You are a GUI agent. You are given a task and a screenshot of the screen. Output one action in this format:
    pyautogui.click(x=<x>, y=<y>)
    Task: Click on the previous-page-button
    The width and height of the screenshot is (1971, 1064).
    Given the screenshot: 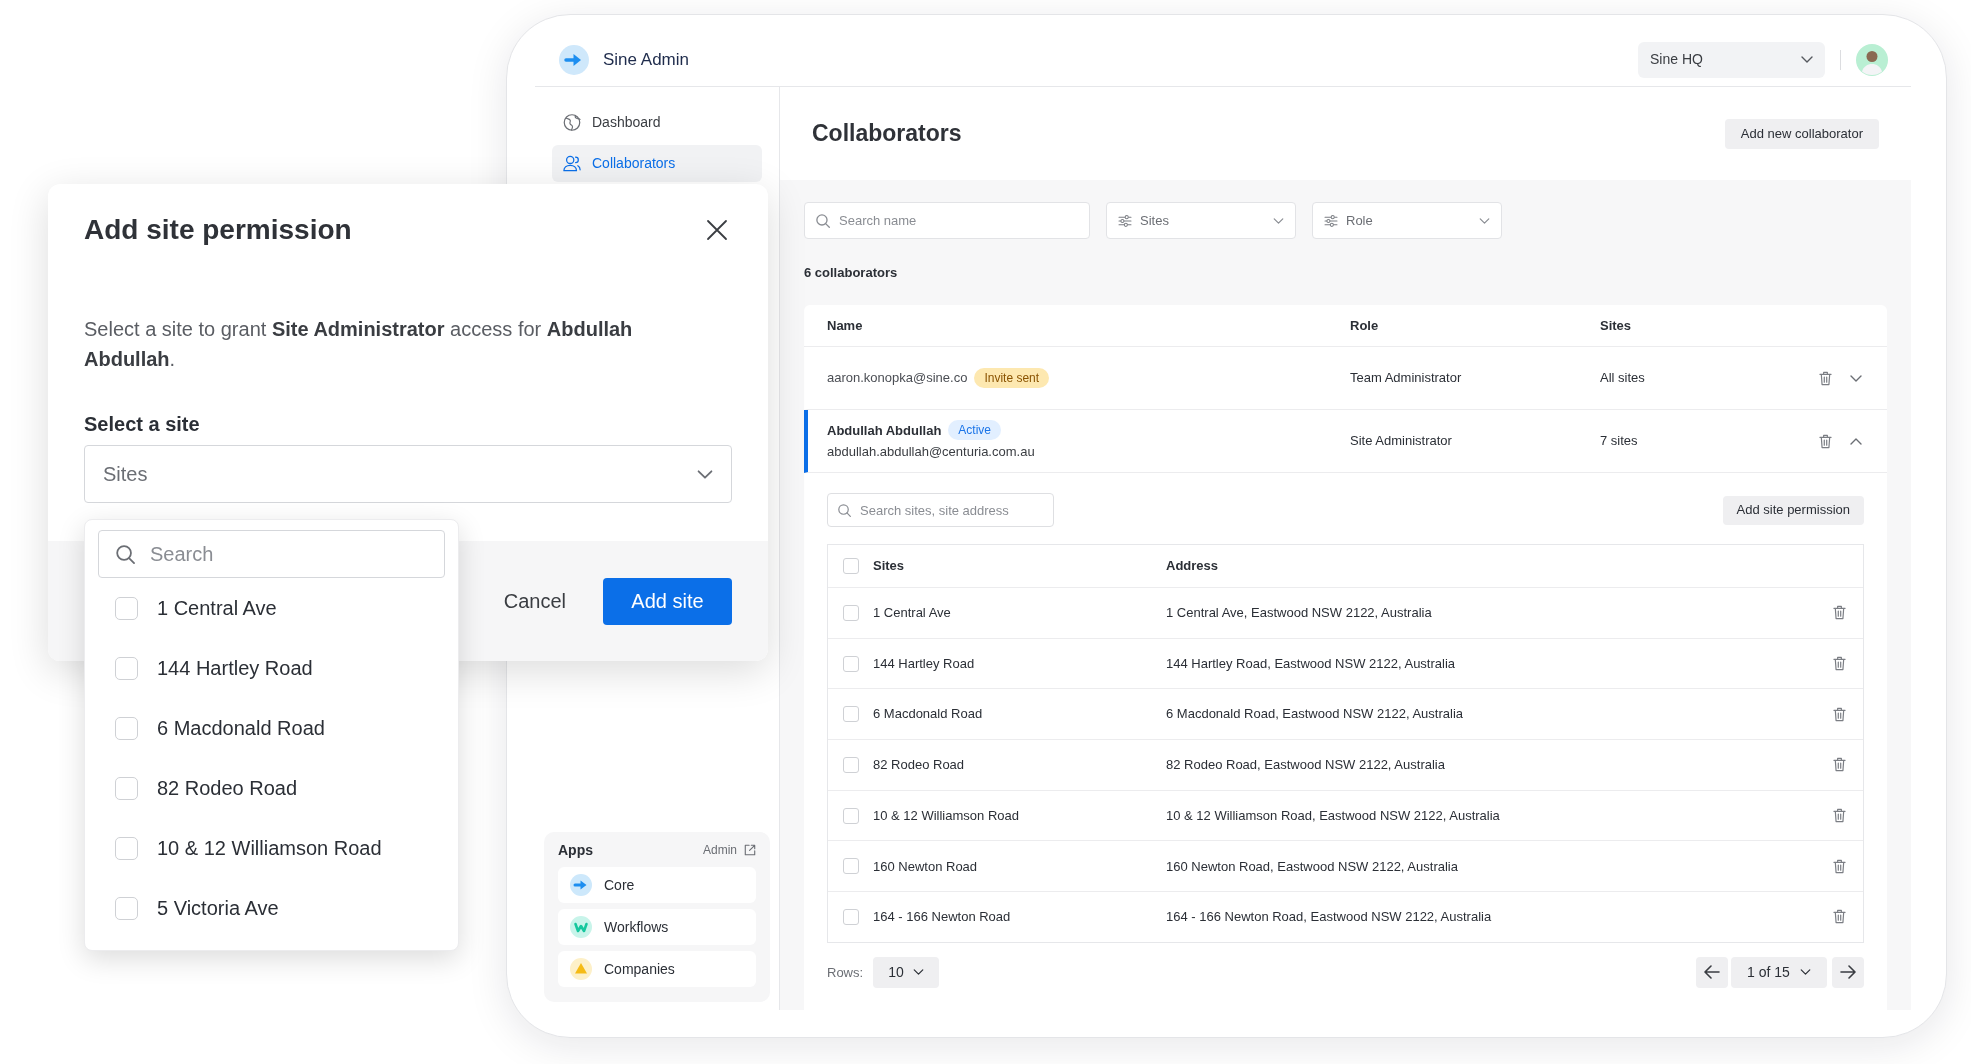 What is the action you would take?
    pyautogui.click(x=1712, y=972)
    